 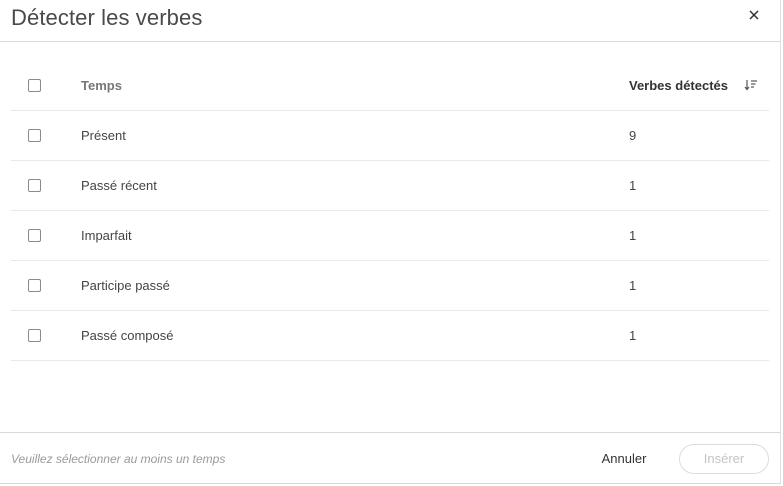 What do you see at coordinates (103, 135) in the screenshot?
I see `cell-temps: Présent` at bounding box center [103, 135].